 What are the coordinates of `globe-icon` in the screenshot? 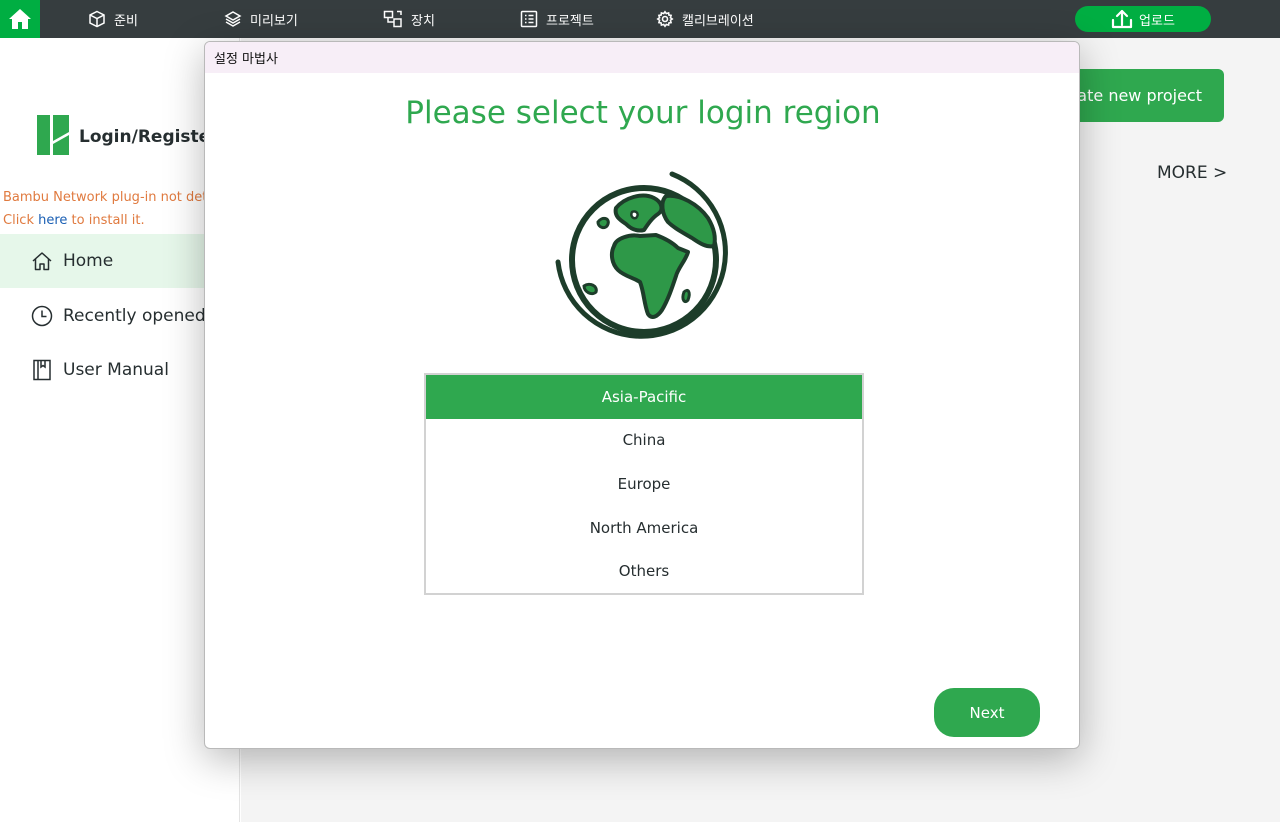 It's located at (641, 255).